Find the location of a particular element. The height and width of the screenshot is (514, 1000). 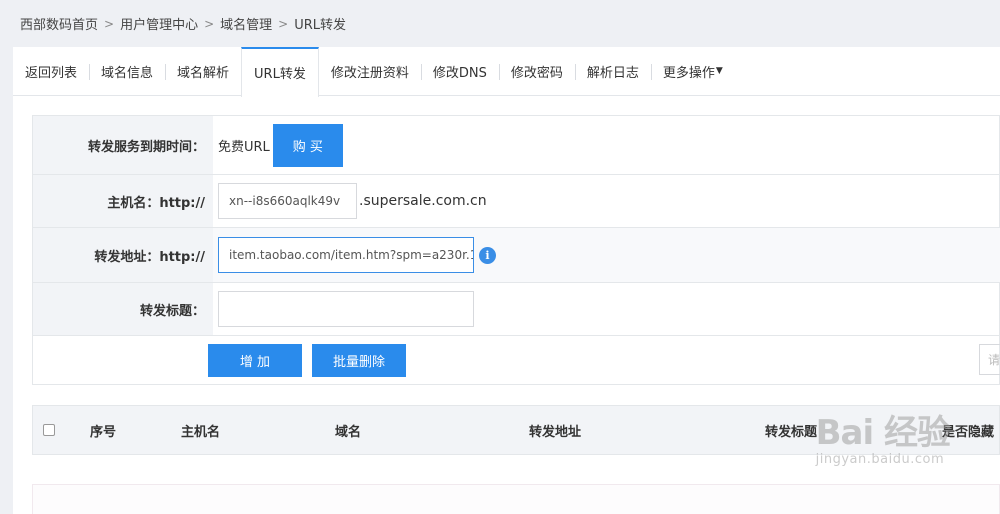

col-forward-url: 转发地址 is located at coordinates (555, 432).